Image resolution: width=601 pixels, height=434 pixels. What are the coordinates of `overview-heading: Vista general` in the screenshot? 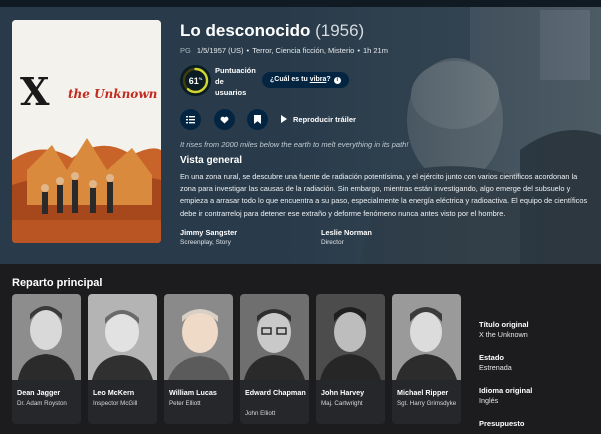 It's located at (211, 160).